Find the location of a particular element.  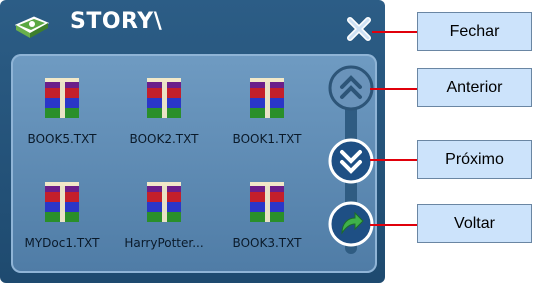

callout-line-previous is located at coordinates (394, 89).